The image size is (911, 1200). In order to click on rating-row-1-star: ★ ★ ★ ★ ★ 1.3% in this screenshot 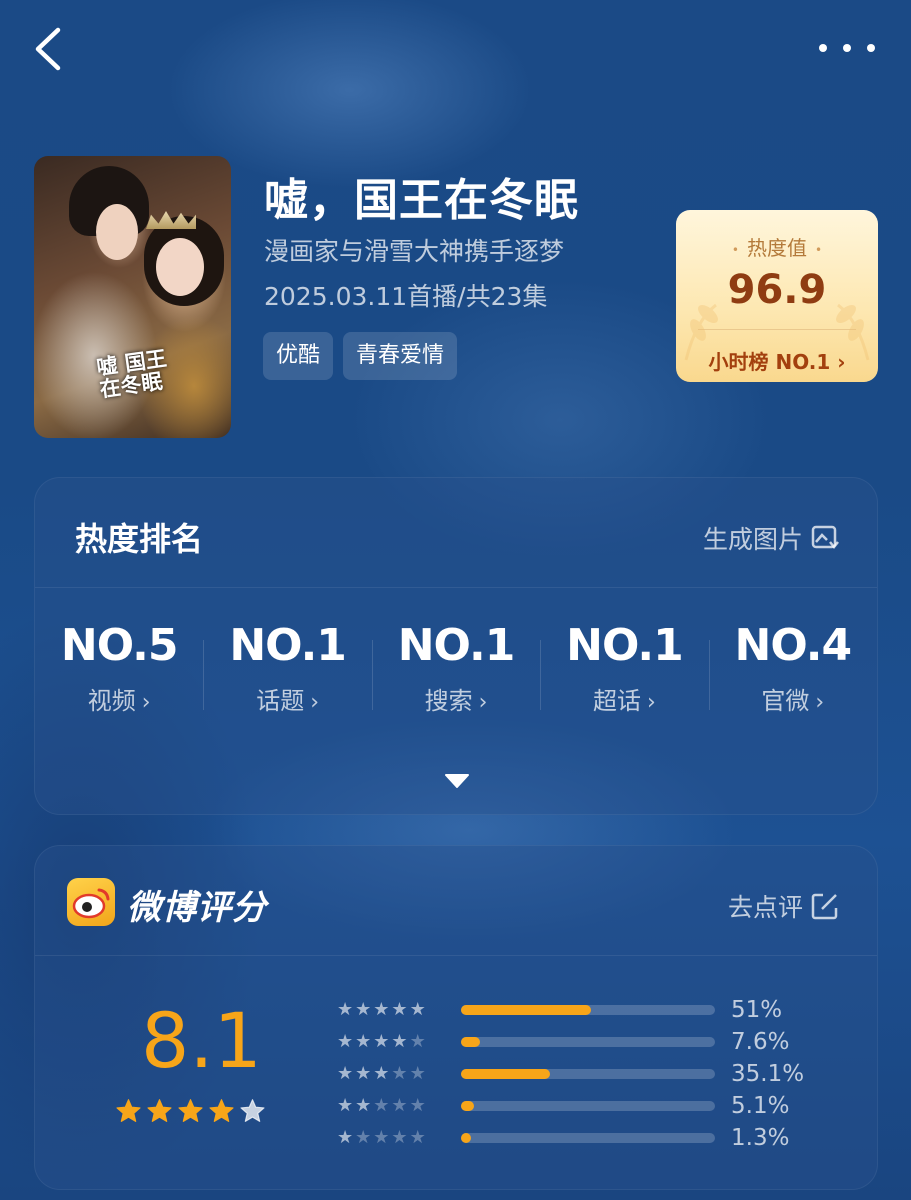, I will do `click(587, 1138)`.